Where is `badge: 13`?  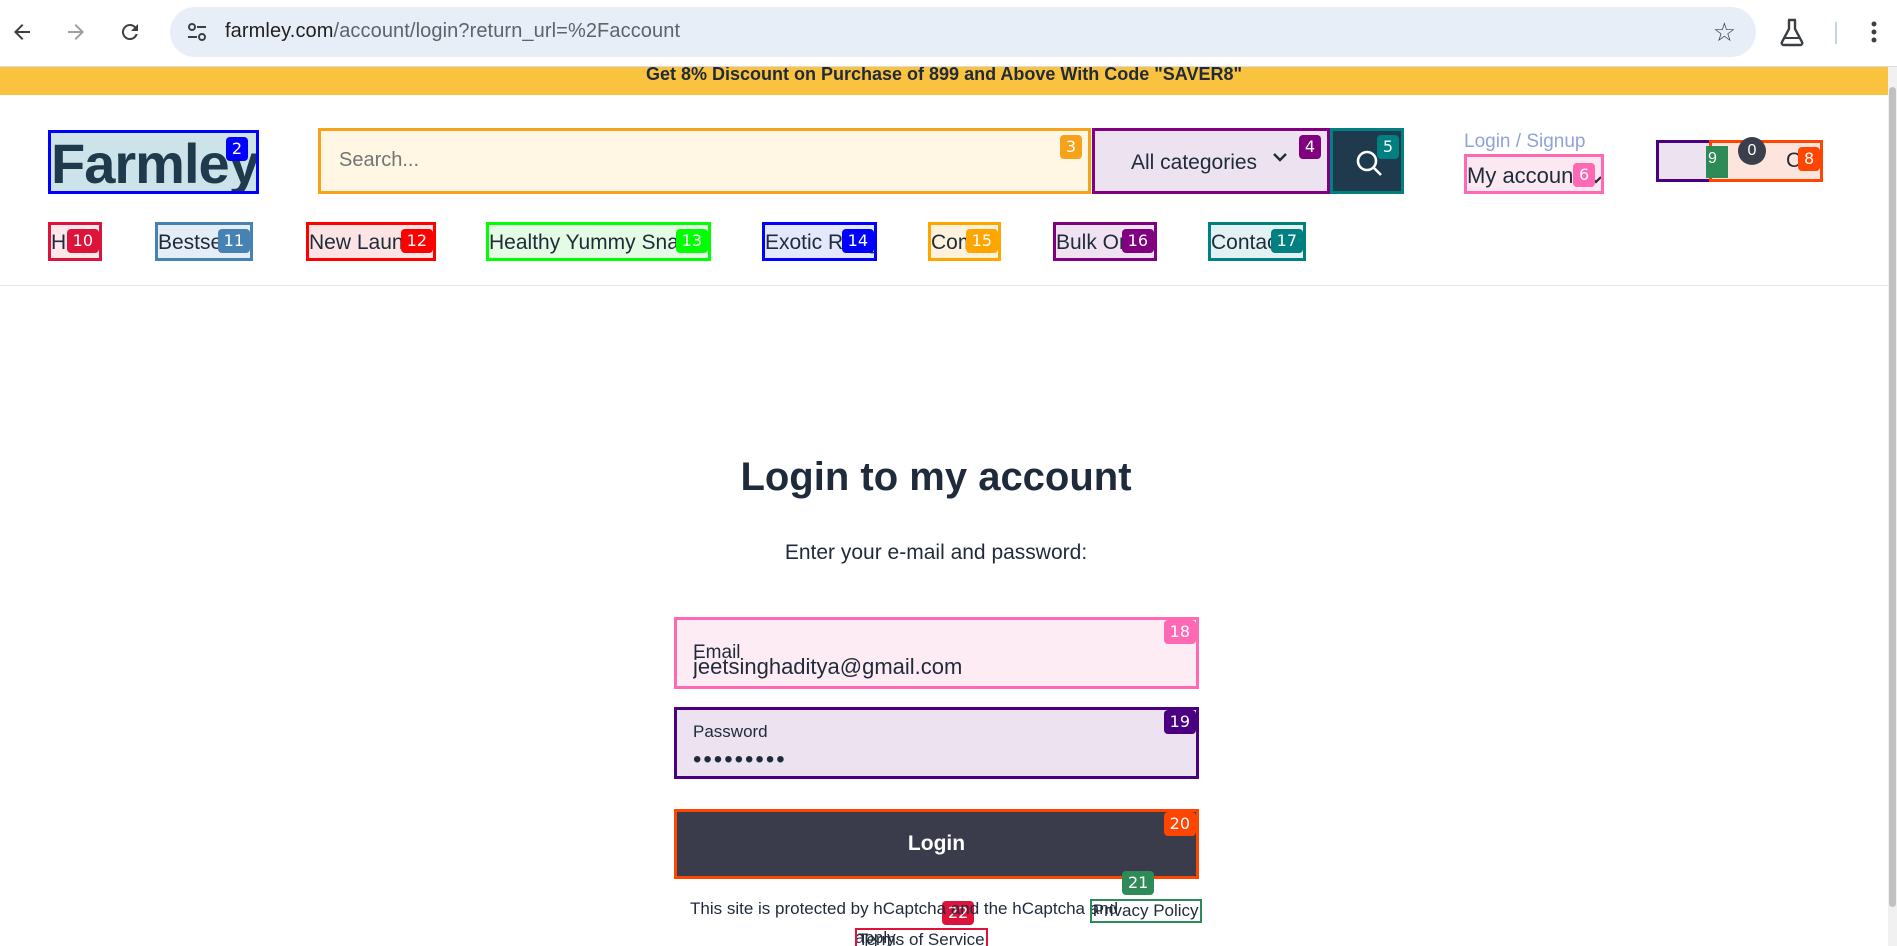
badge: 13 is located at coordinates (691, 241).